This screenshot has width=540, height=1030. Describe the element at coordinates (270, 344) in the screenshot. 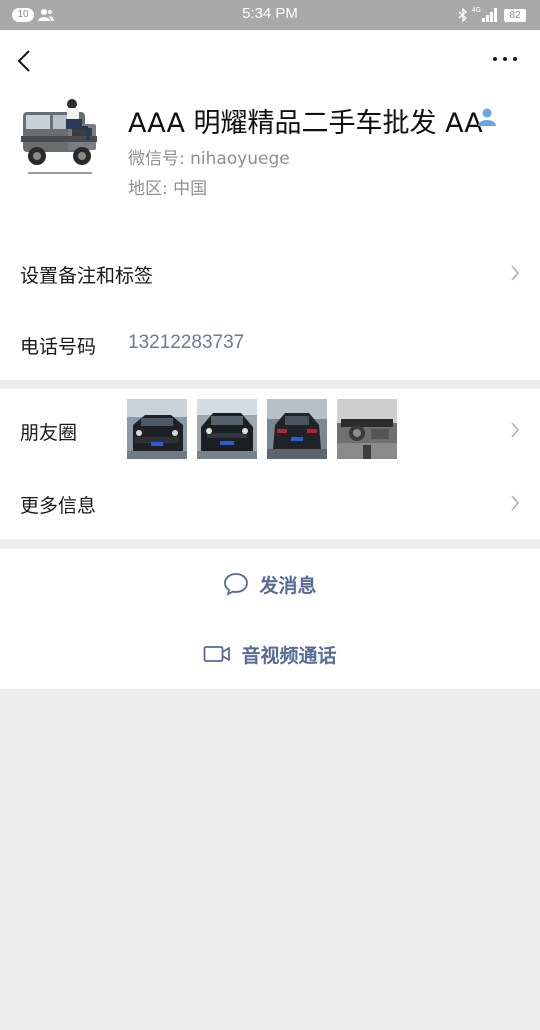

I see `phone-number-row: 电话号码 13212283737` at that location.